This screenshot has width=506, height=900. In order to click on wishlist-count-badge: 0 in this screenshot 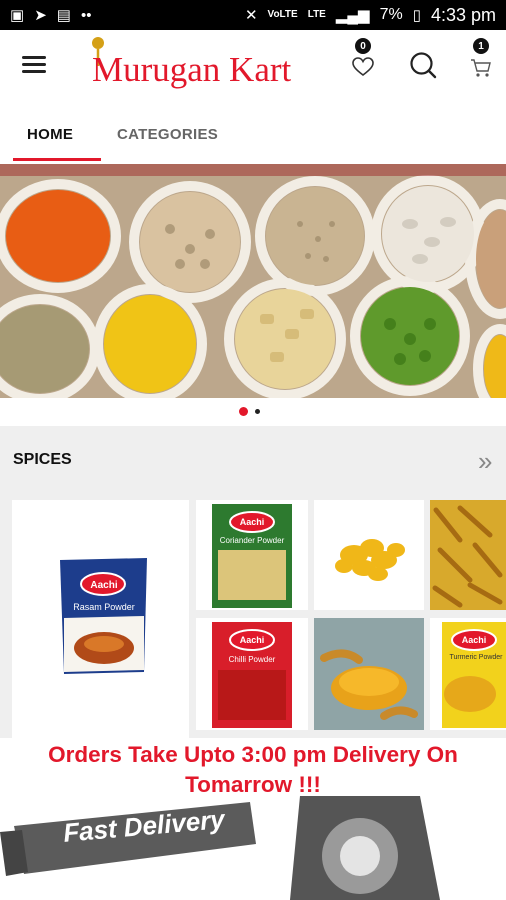, I will do `click(363, 46)`.